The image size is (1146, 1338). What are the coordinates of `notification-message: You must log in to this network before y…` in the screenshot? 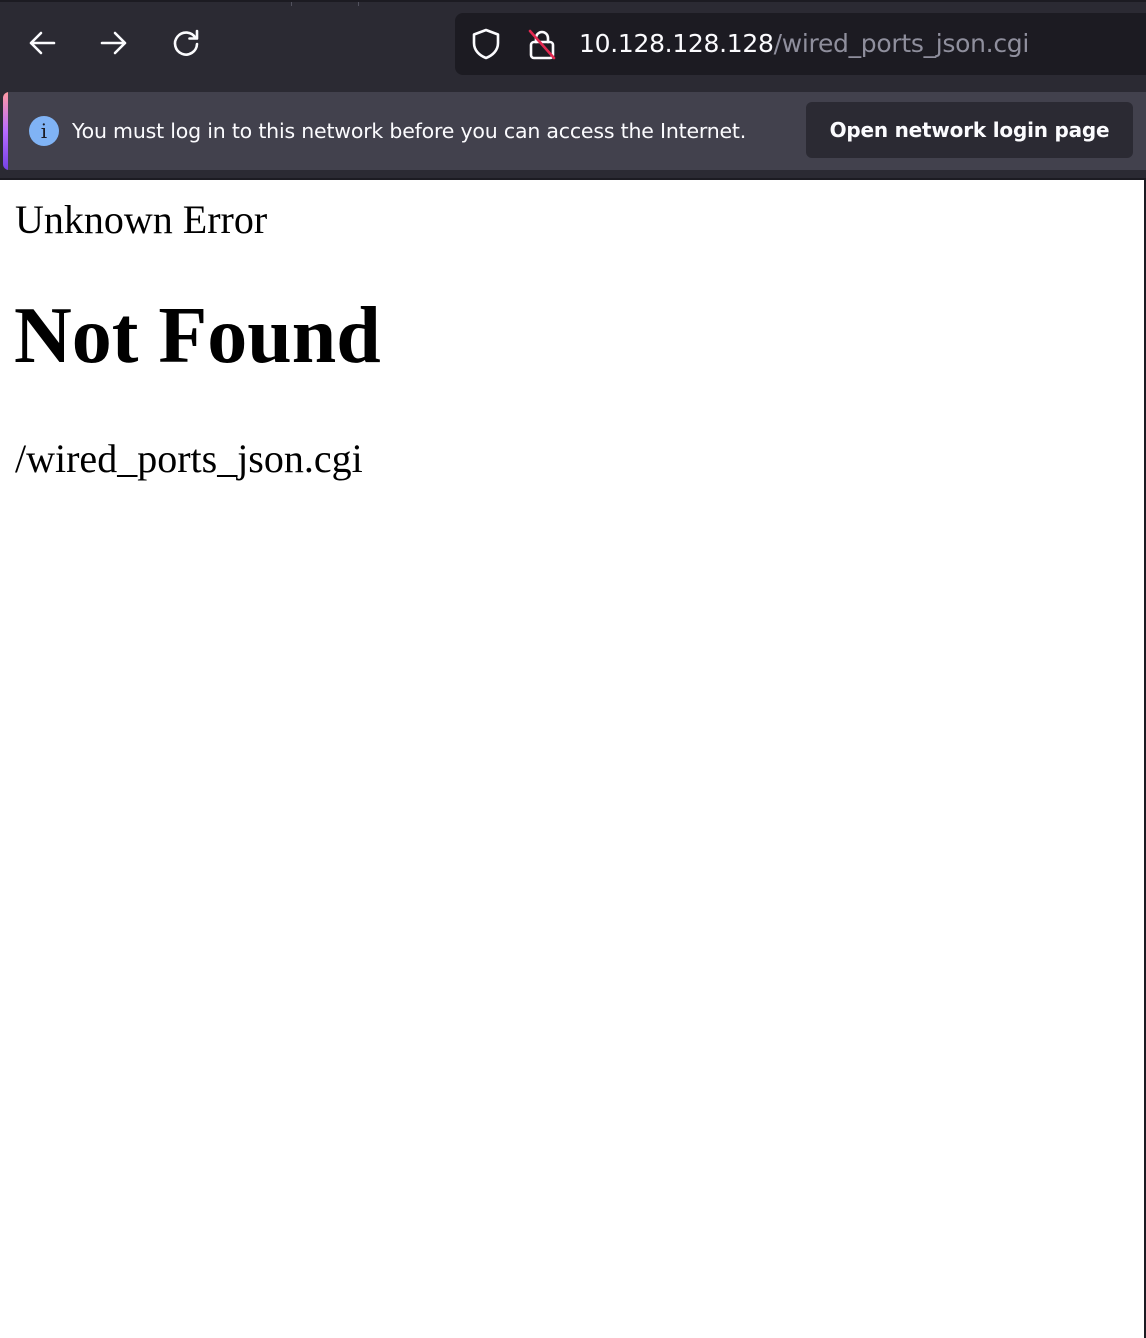 It's located at (409, 131).